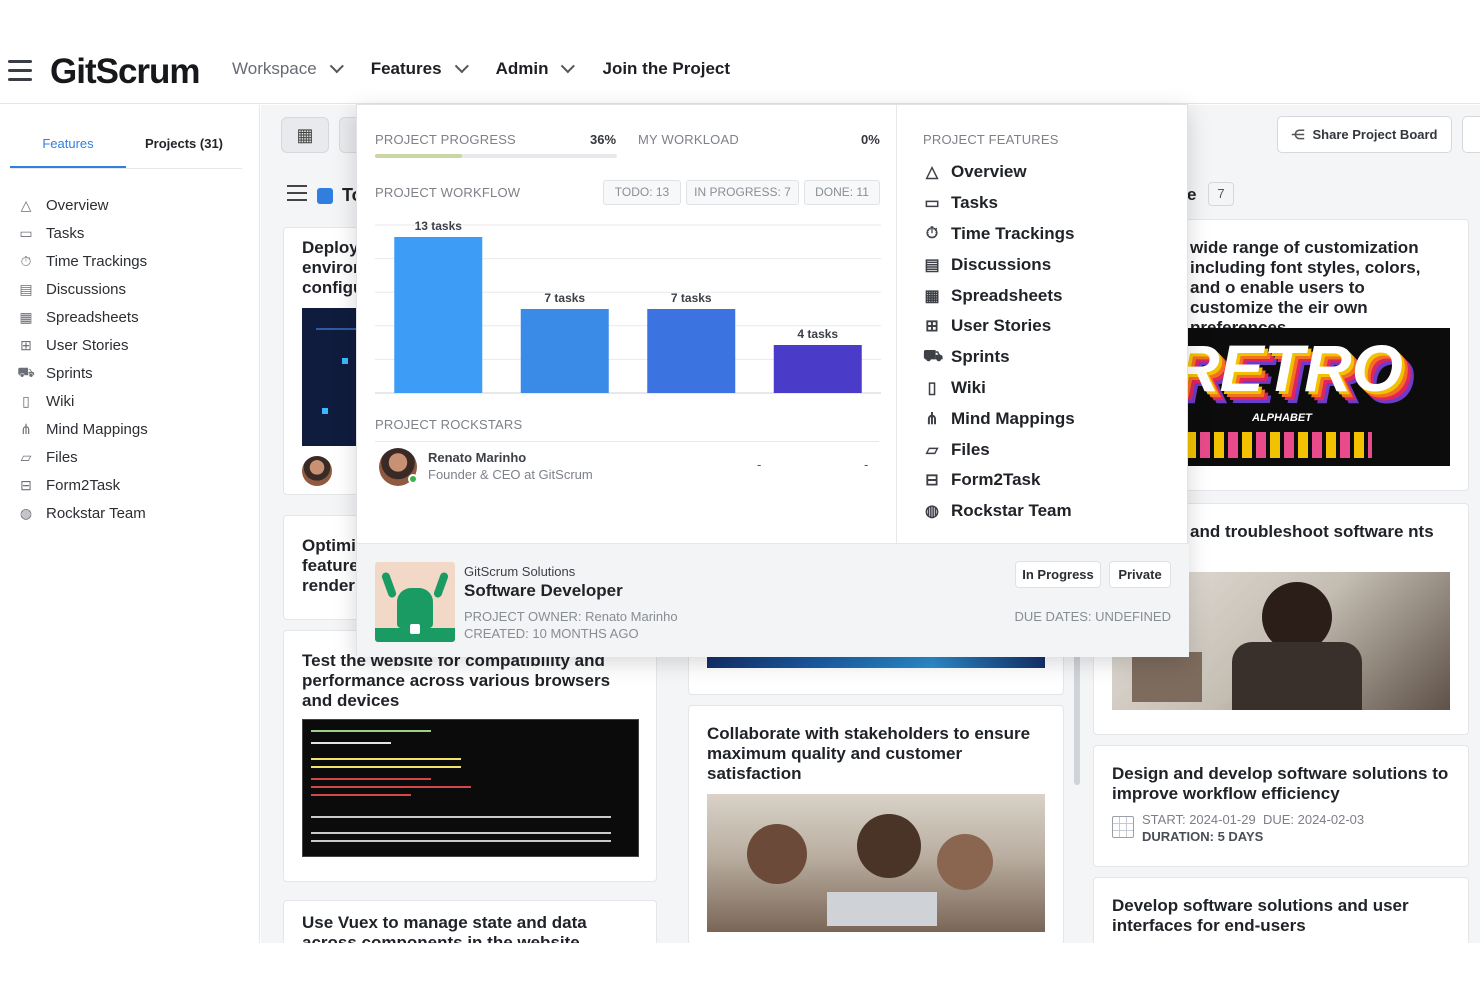  I want to click on feature-time-trackings: ⏱ Time Trackings, so click(999, 234).